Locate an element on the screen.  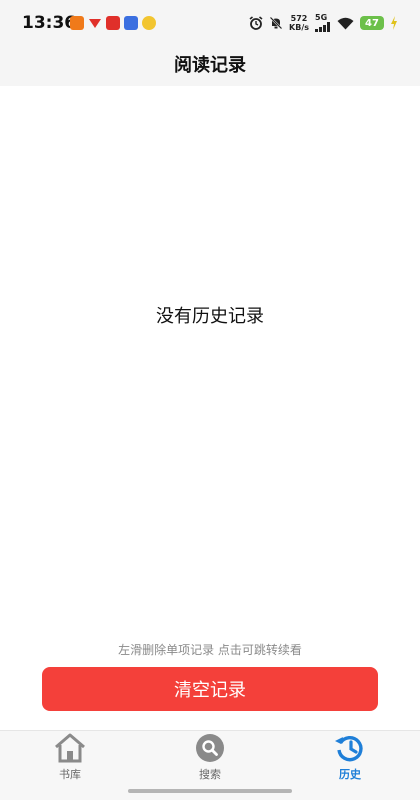
nav-label-library: 书库 is located at coordinates (70, 774).